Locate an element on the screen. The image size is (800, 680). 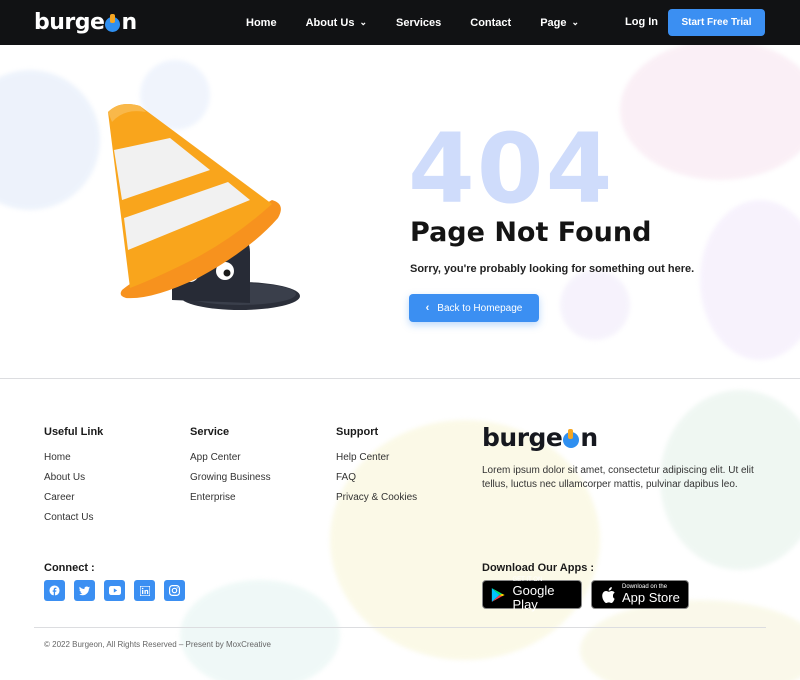
nav-item-label: Contact is located at coordinates (491, 22).